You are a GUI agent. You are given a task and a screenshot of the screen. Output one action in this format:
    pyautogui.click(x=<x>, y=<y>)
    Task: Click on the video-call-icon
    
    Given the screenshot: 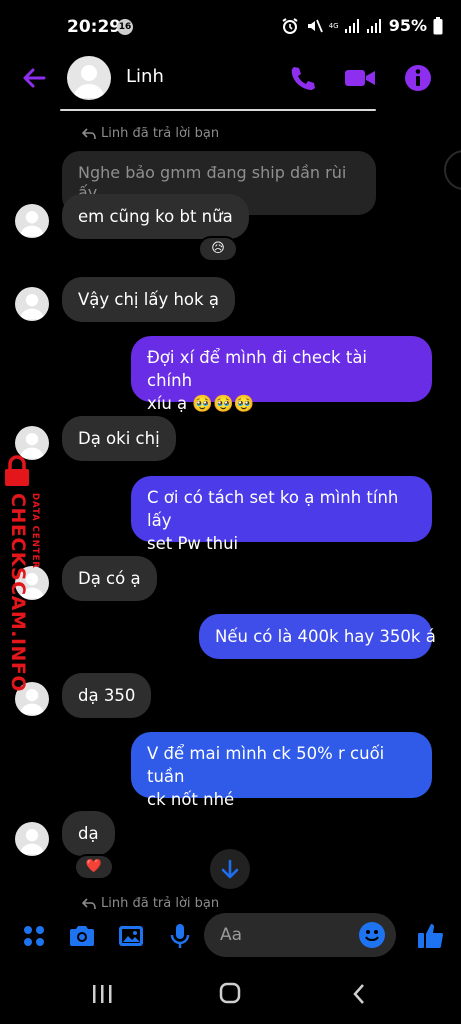 What is the action you would take?
    pyautogui.click(x=360, y=78)
    